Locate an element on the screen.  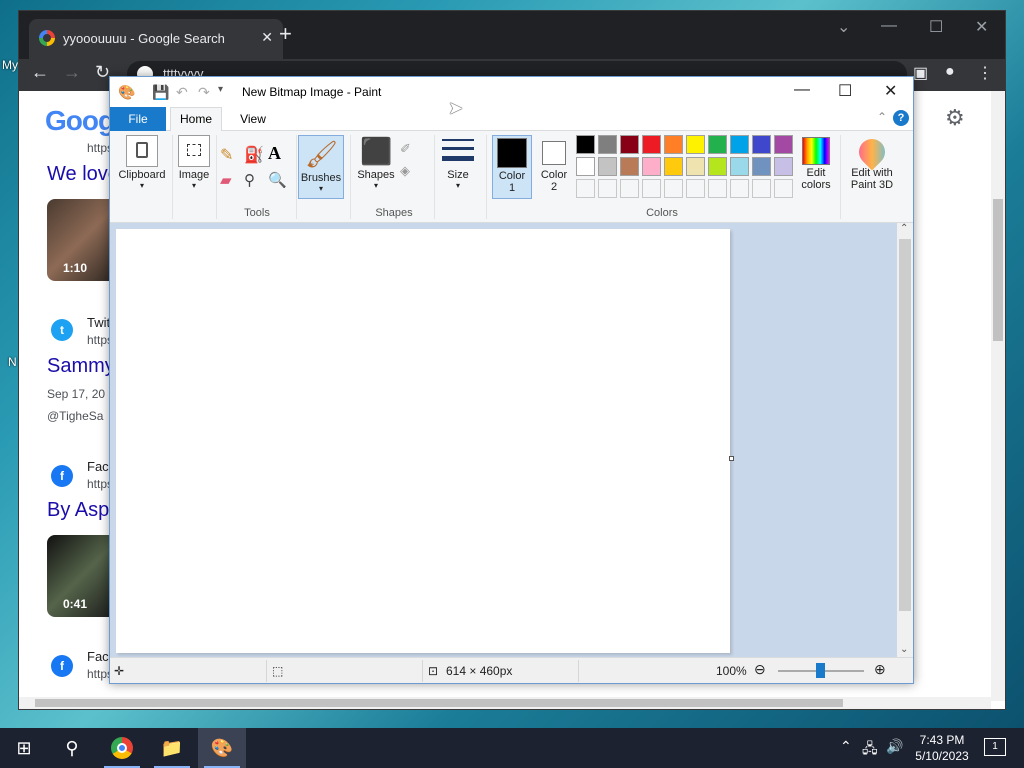
paint-taskbar-icon: 🎨 is located at coordinates (222, 748).